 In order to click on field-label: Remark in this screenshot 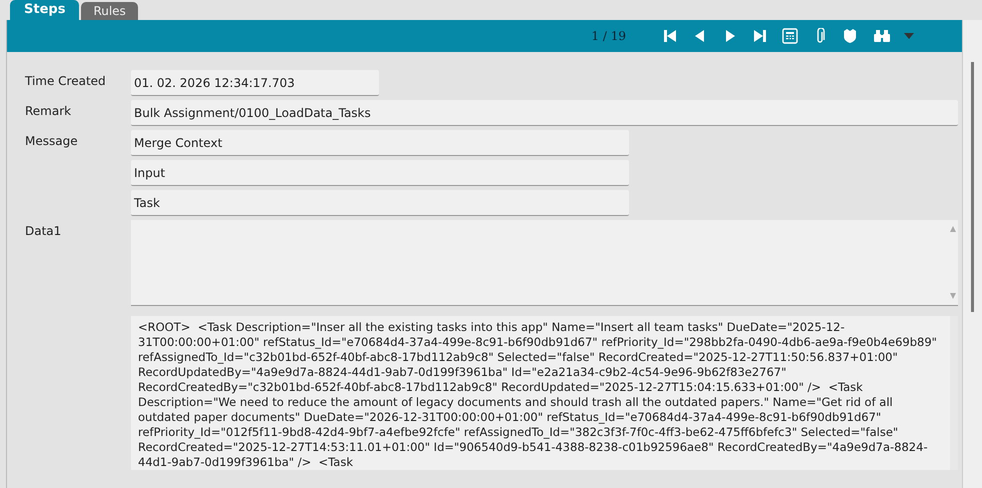, I will do `click(48, 111)`.